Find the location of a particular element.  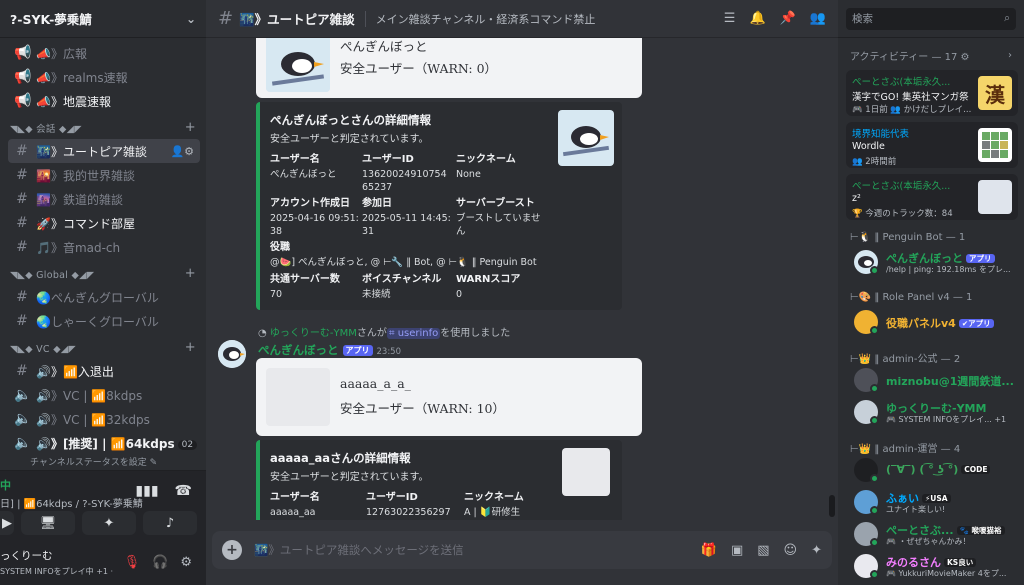

screen-share-button: 🖥 is located at coordinates (48, 523).